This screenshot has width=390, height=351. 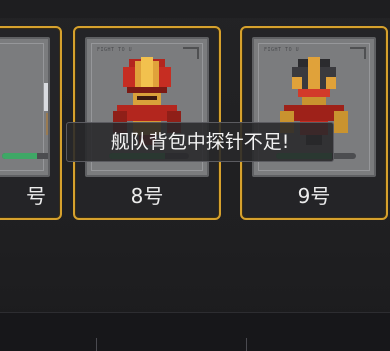 I want to click on top-band, so click(x=195, y=9).